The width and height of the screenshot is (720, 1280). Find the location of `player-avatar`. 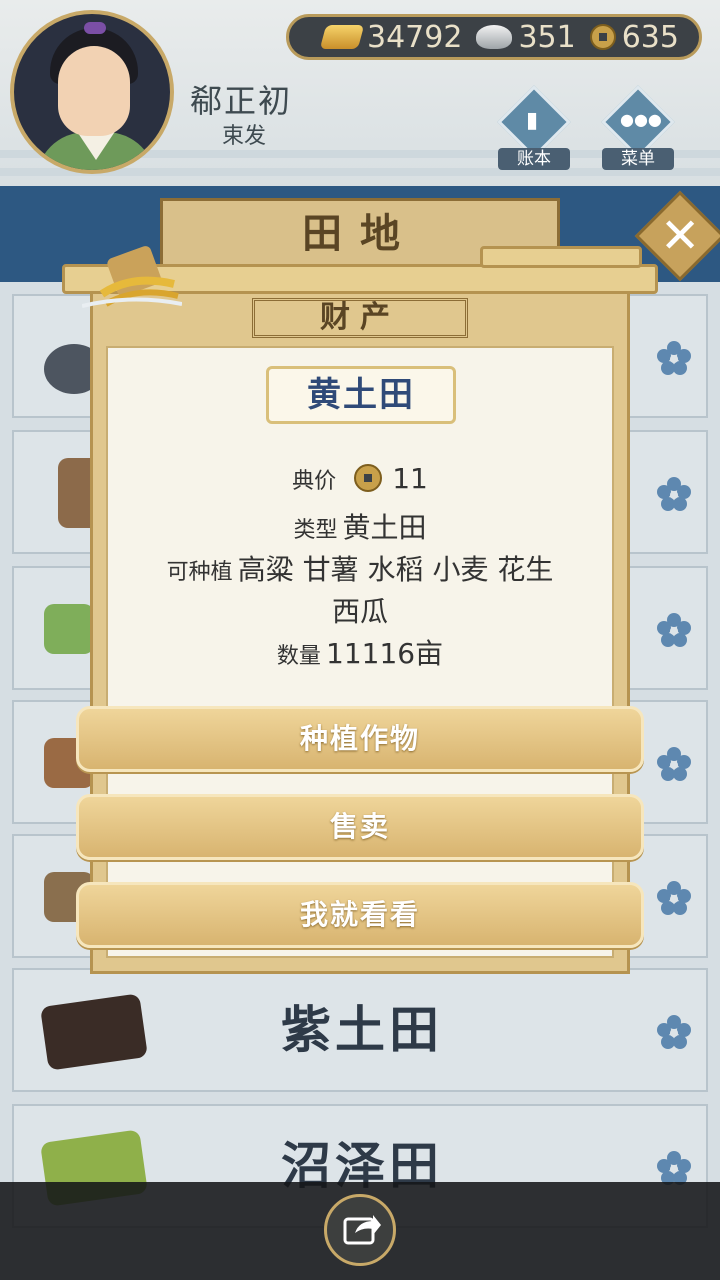

player-avatar is located at coordinates (92, 92).